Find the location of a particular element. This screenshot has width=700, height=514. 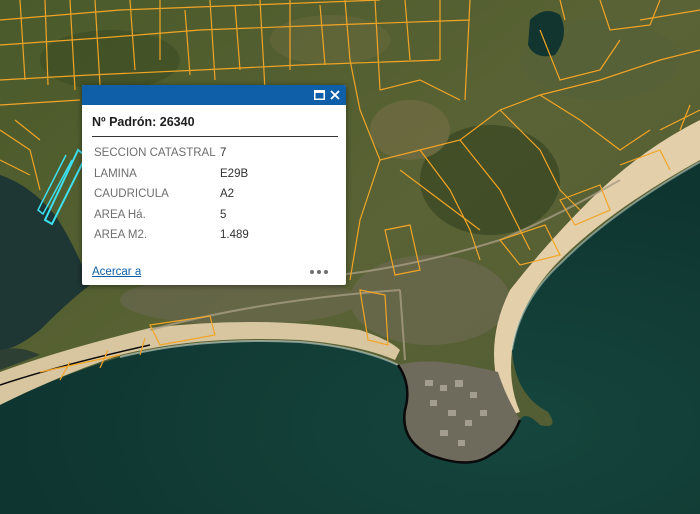

attribute-name: AREA Há. is located at coordinates (120, 214).